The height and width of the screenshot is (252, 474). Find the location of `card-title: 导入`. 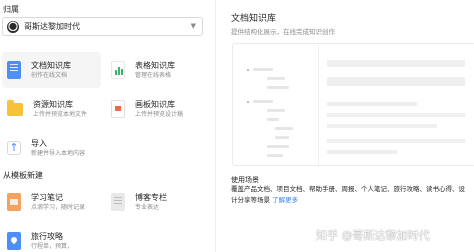

card-title: 导入 is located at coordinates (39, 143).